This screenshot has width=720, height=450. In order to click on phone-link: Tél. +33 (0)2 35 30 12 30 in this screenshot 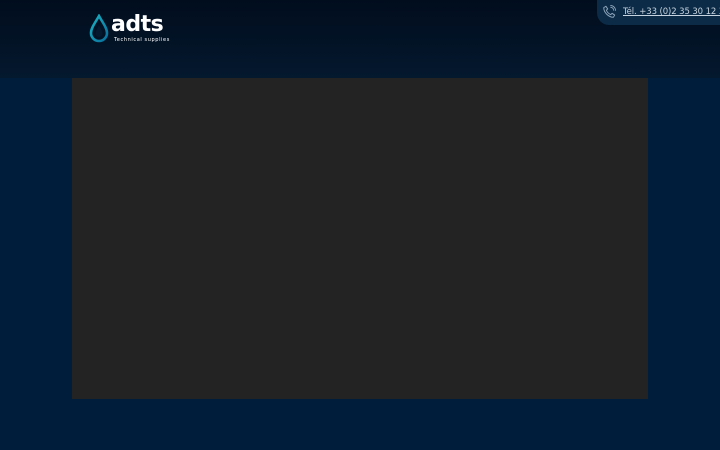, I will do `click(671, 12)`.